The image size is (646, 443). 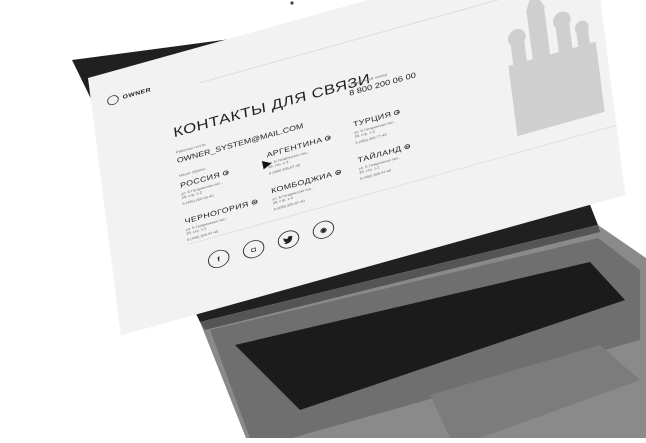 What do you see at coordinates (323, 230) in the screenshot?
I see `discord-icon: ◉` at bounding box center [323, 230].